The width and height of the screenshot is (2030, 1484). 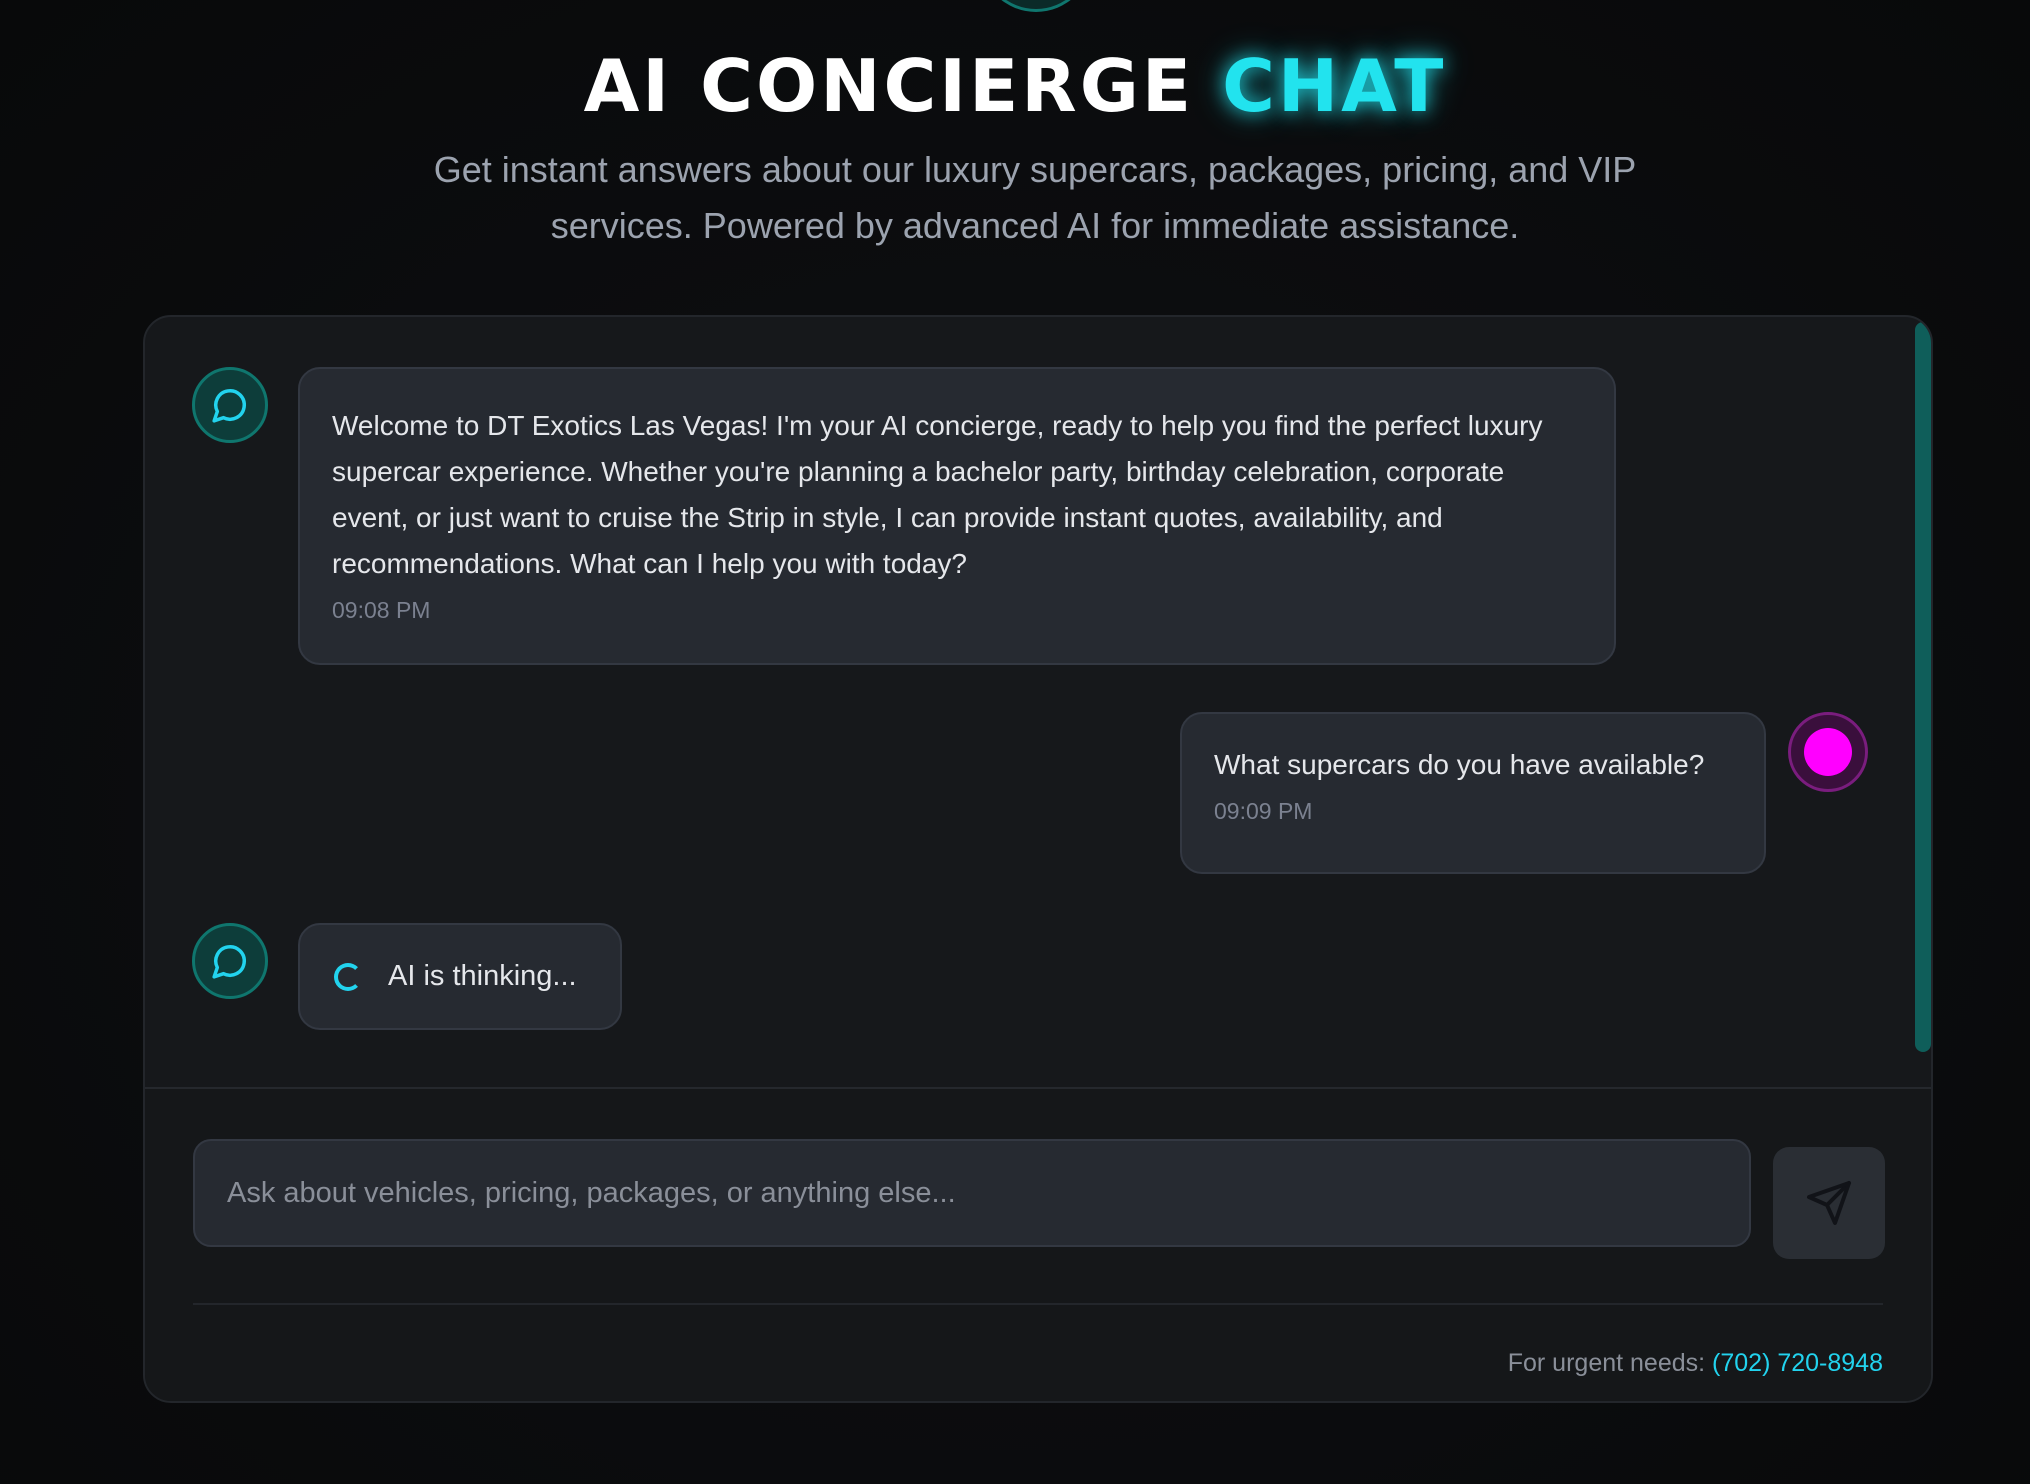 I want to click on footer-divider, so click(x=1038, y=1304).